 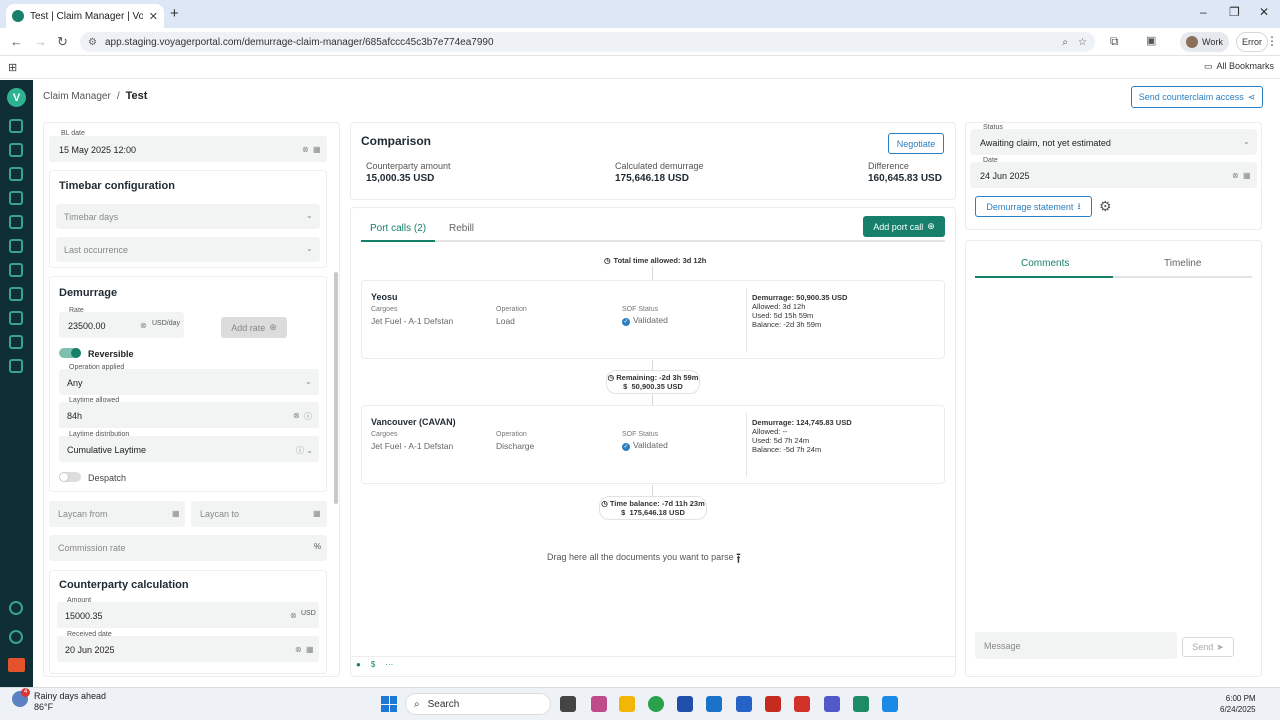 I want to click on zoom-icon: ⌕, so click(x=1065, y=42).